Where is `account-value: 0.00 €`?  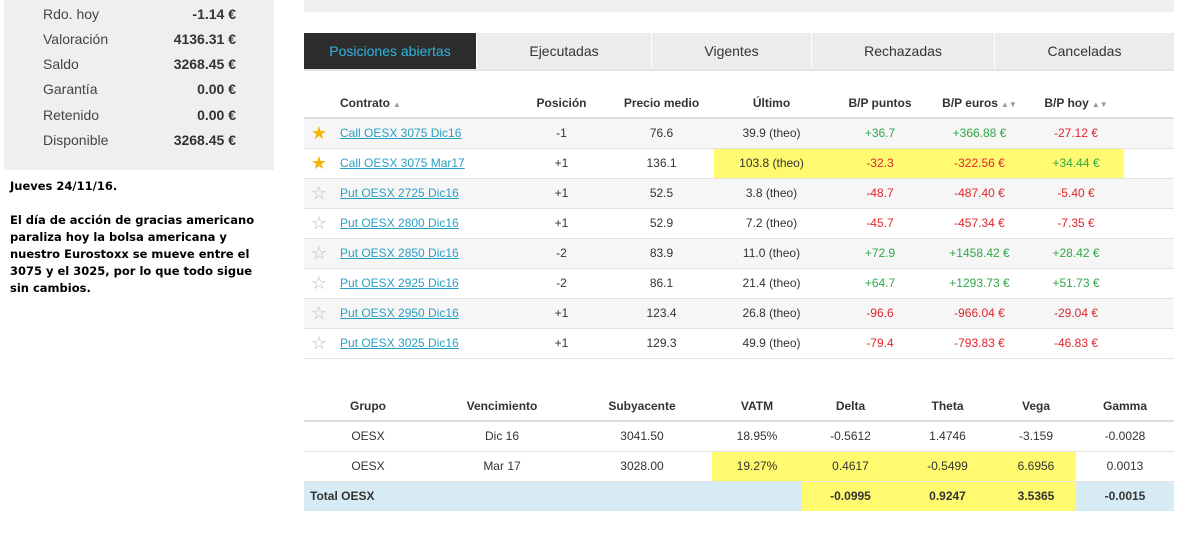 account-value: 0.00 € is located at coordinates (216, 115).